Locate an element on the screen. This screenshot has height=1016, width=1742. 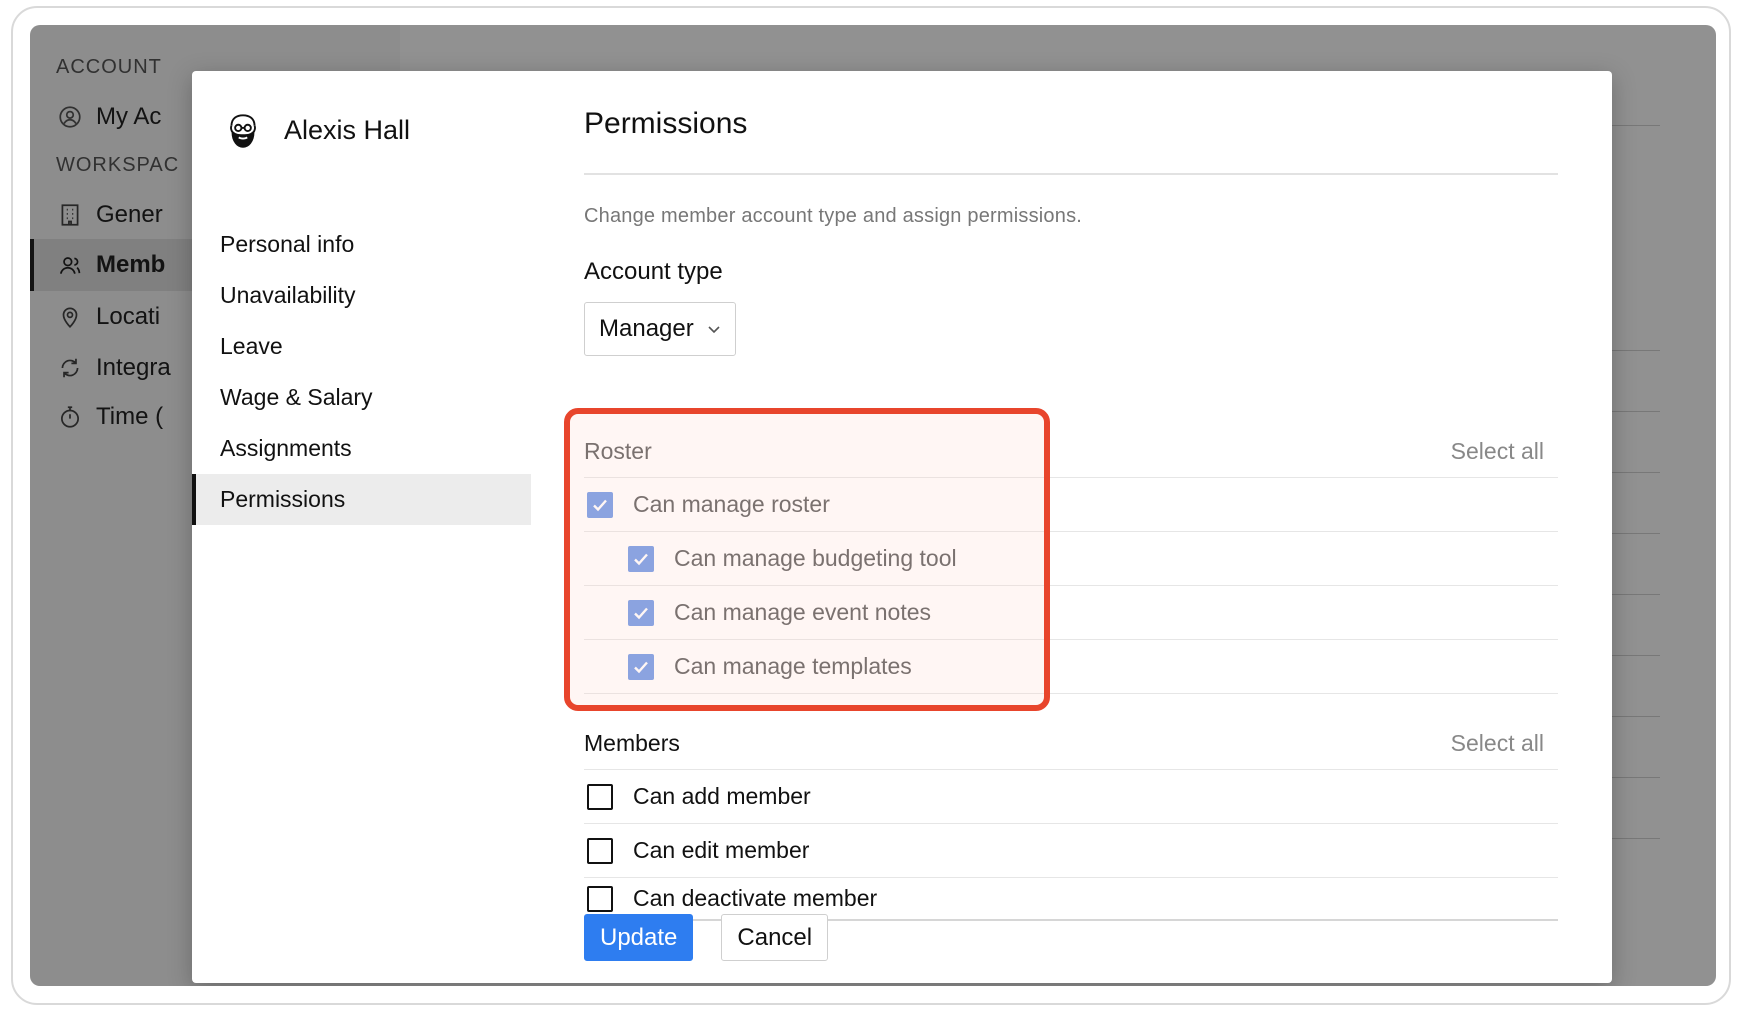
permission-row-add-member: Can add member is located at coordinates (1071, 797).